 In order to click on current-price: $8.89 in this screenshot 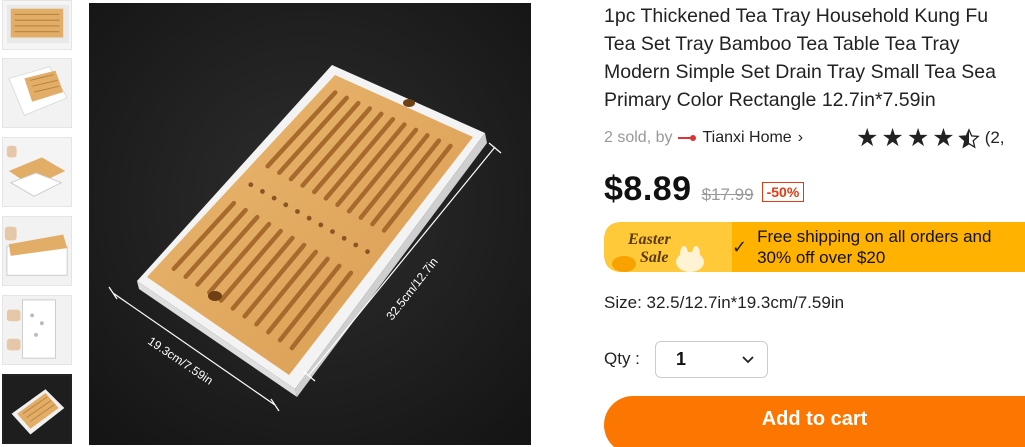, I will do `click(648, 189)`.